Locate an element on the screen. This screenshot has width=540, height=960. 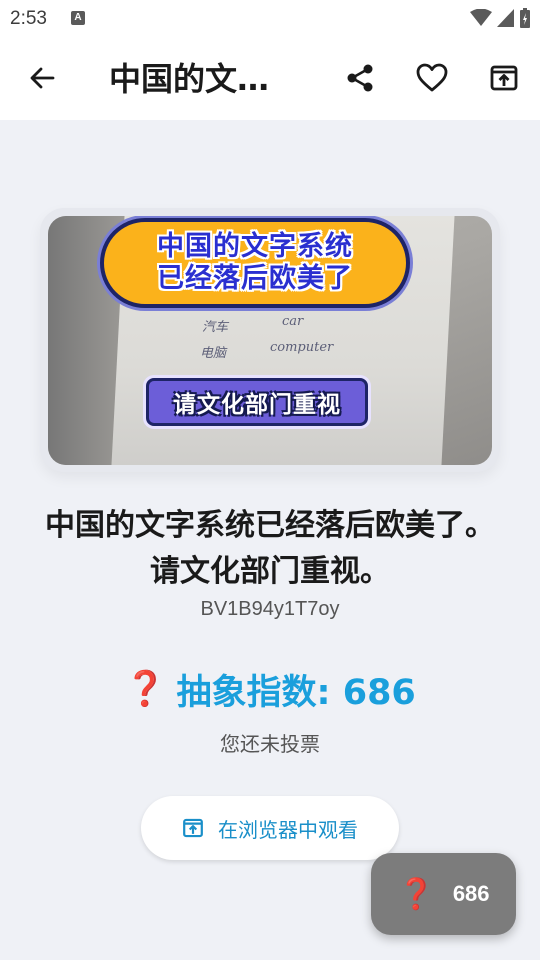
back-arrow-icon is located at coordinates (42, 78).